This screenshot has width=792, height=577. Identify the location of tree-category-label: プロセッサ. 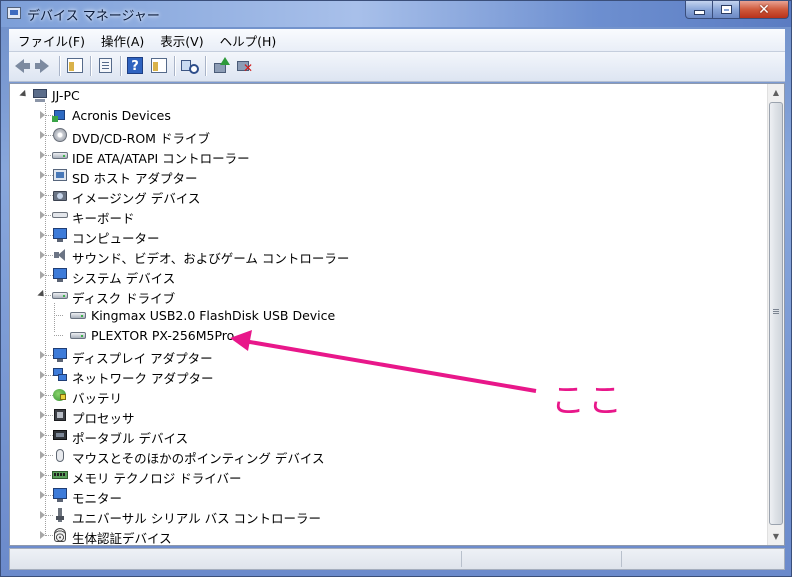
(103, 418).